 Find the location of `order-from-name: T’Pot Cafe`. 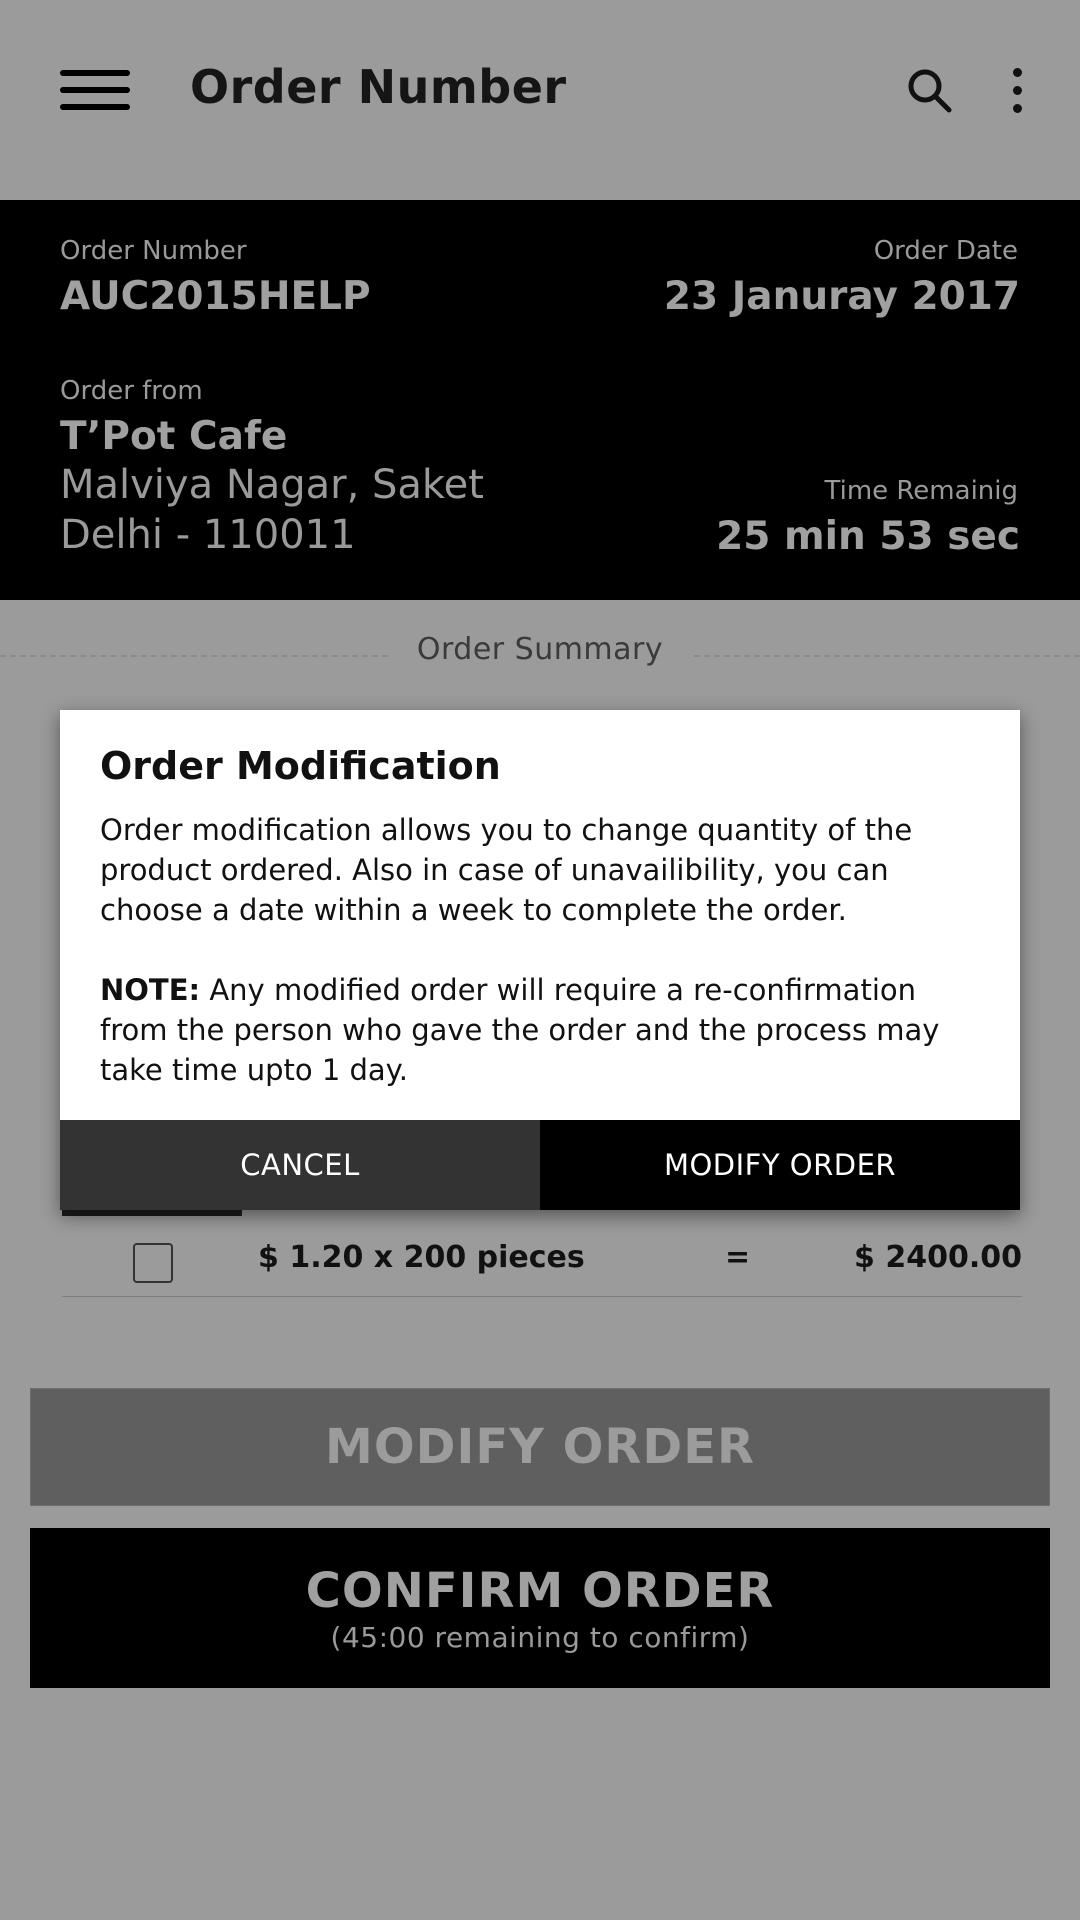

order-from-name: T’Pot Cafe is located at coordinates (174, 436).